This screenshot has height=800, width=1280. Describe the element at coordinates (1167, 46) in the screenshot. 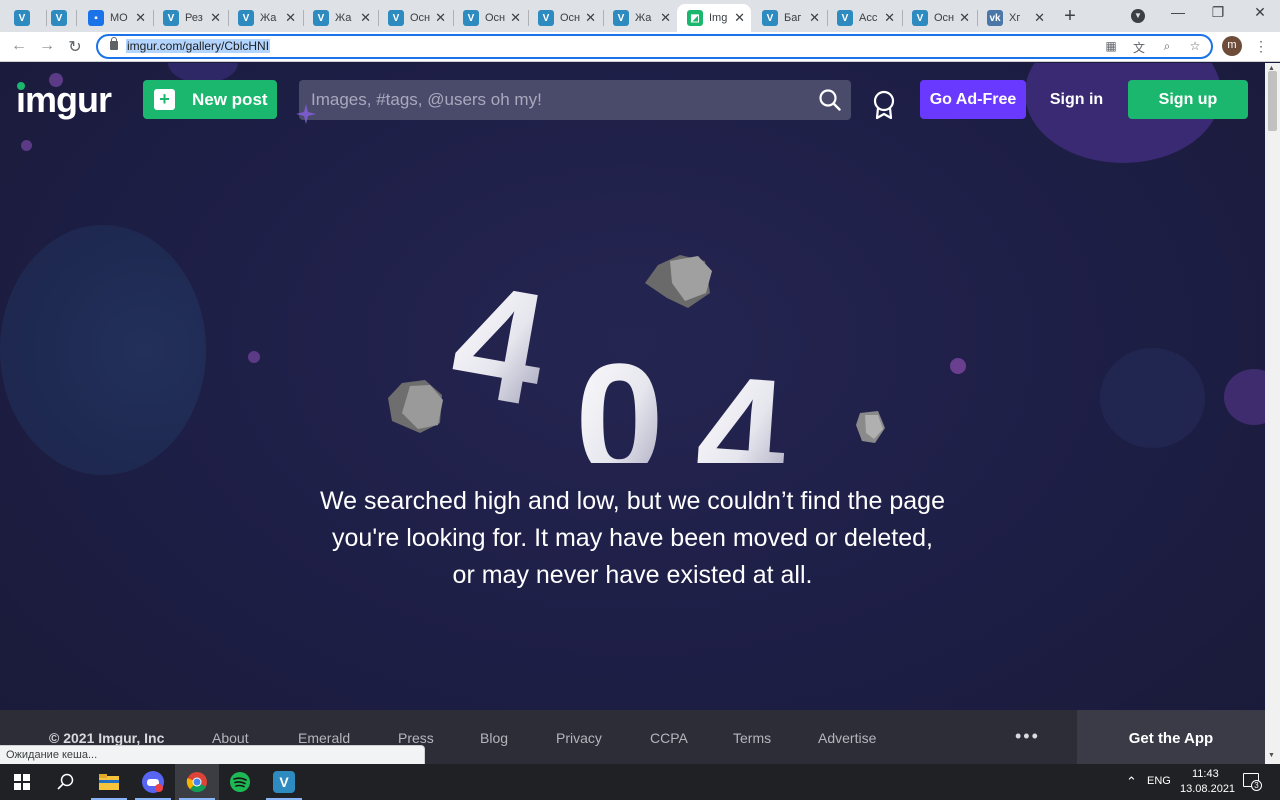

I see `zoom-icon: ⌕` at that location.